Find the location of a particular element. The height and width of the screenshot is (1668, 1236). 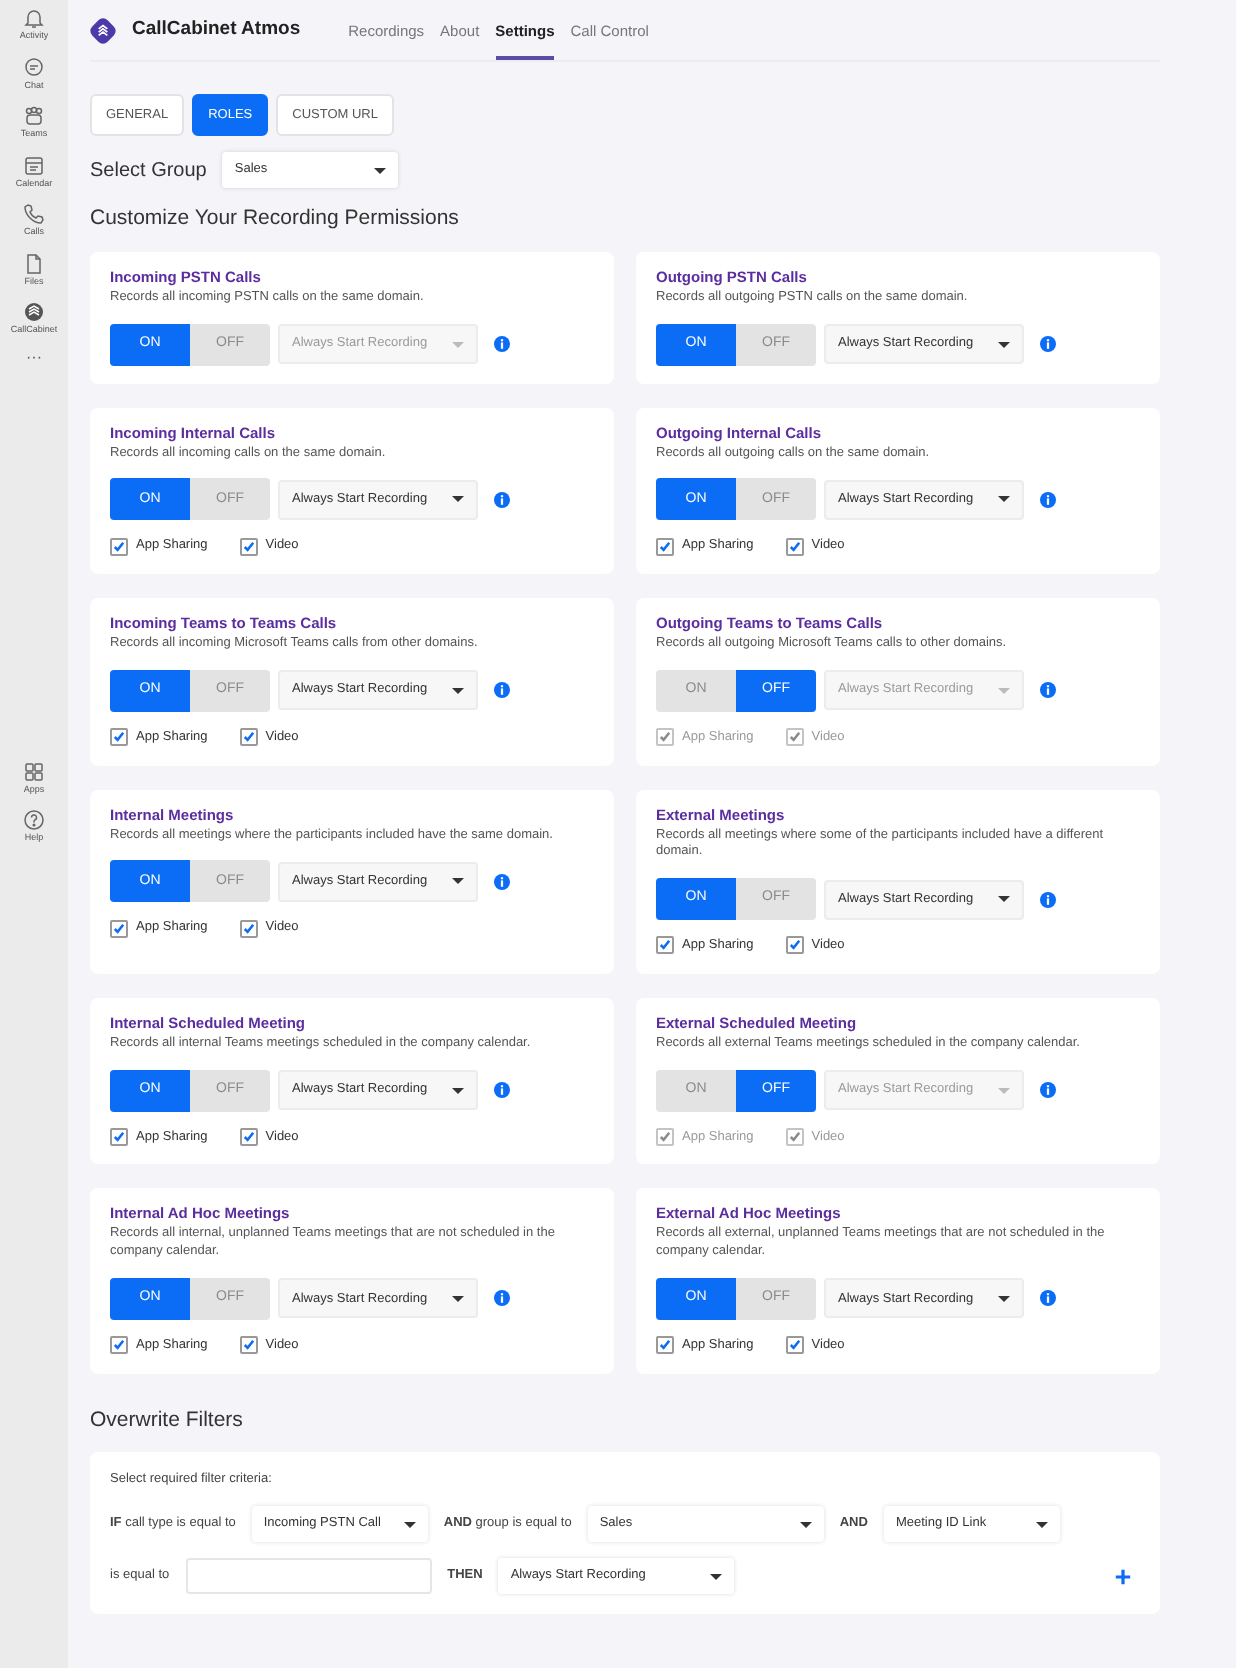

phone-icon is located at coordinates (34, 214).